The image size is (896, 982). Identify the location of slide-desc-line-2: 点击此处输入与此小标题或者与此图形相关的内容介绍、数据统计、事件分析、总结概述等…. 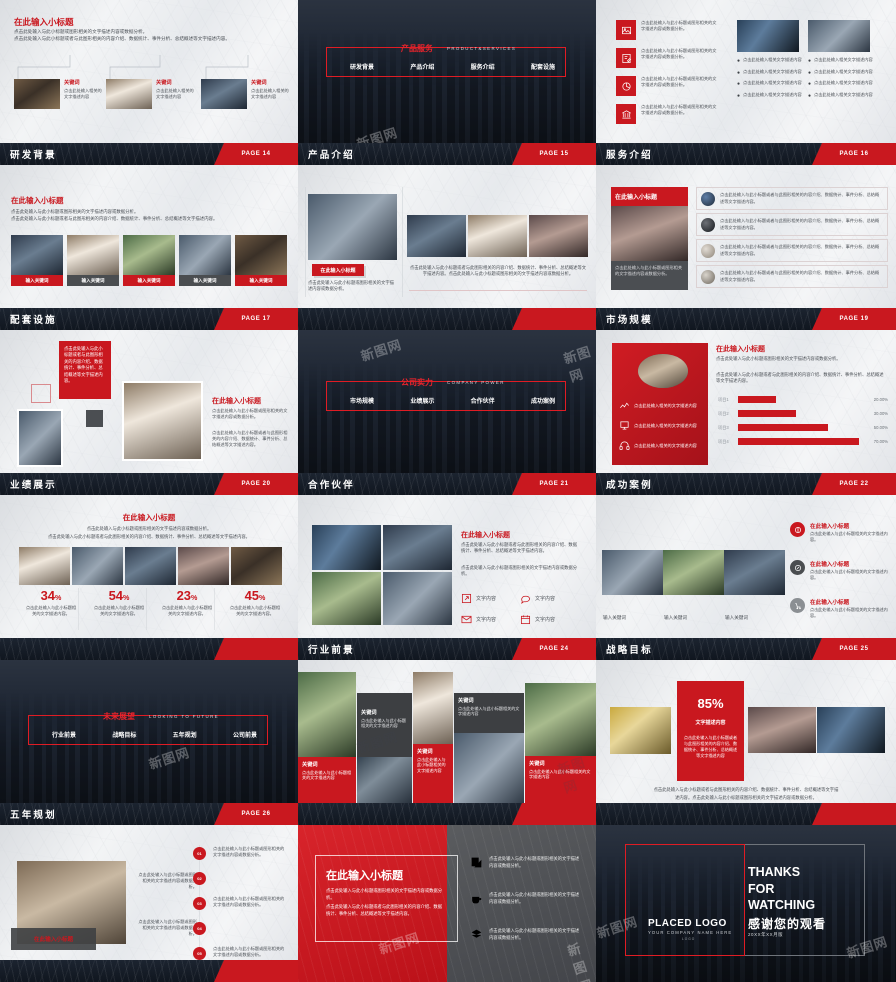
(384, 909).